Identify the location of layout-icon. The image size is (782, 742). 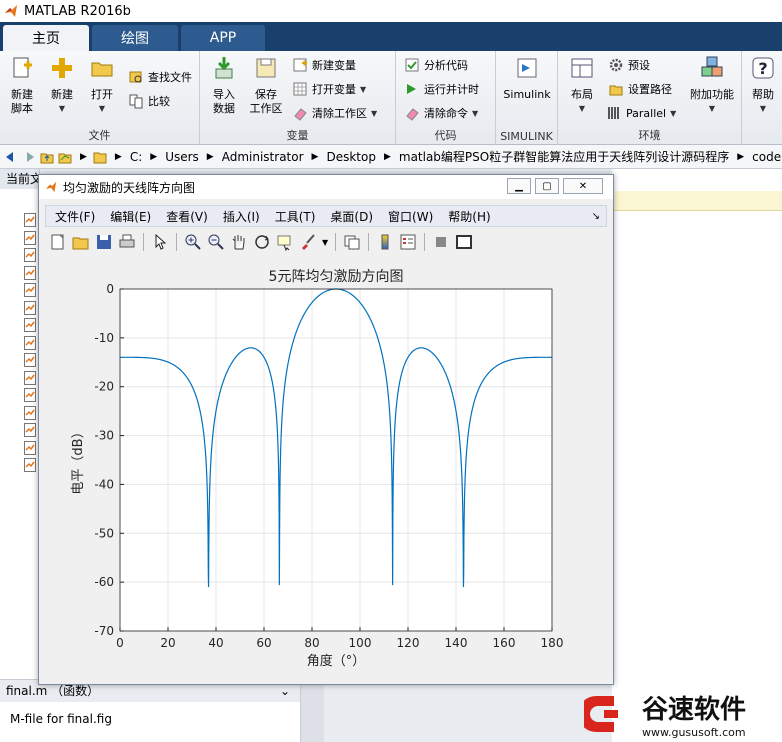
(582, 68).